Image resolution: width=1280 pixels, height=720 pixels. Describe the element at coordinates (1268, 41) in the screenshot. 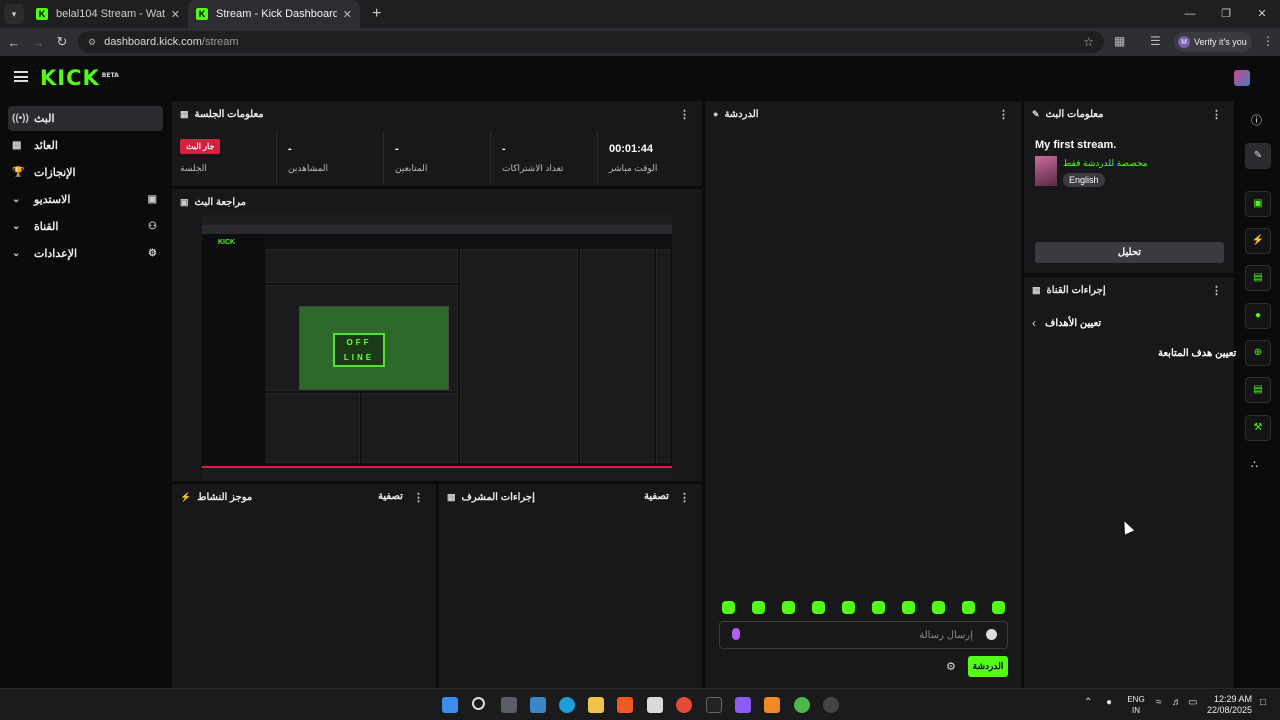

I see `browser-menu-icon: ⋮` at that location.